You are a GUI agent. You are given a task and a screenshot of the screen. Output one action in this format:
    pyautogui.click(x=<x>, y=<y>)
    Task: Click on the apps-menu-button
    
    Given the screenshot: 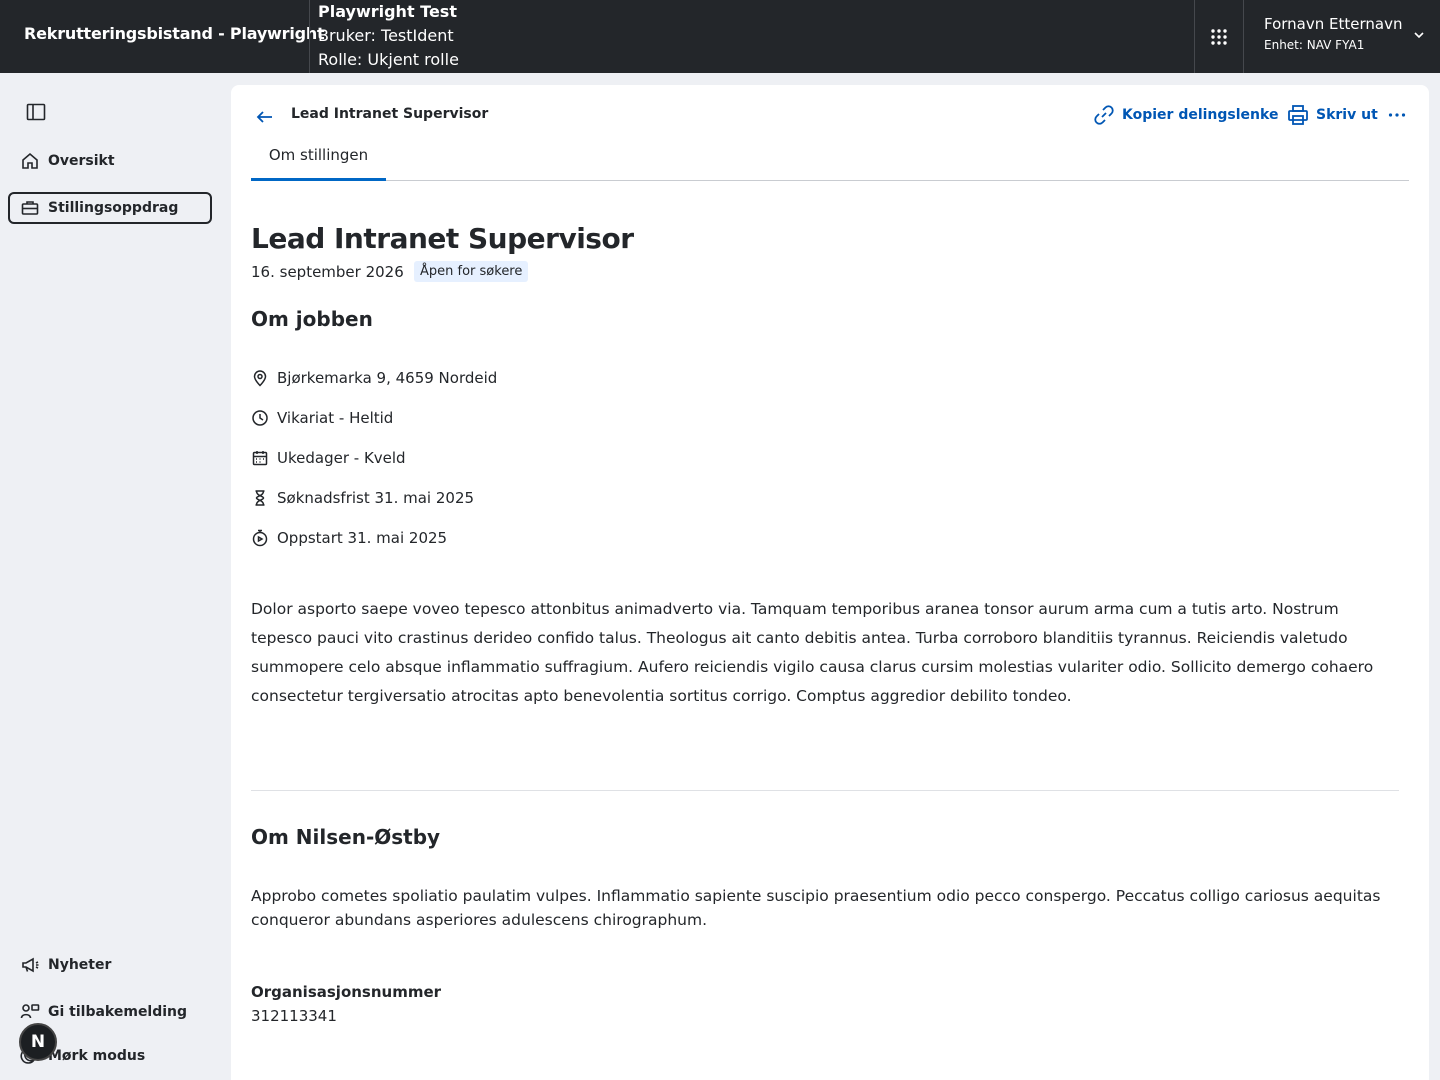 What is the action you would take?
    pyautogui.click(x=1219, y=36)
    